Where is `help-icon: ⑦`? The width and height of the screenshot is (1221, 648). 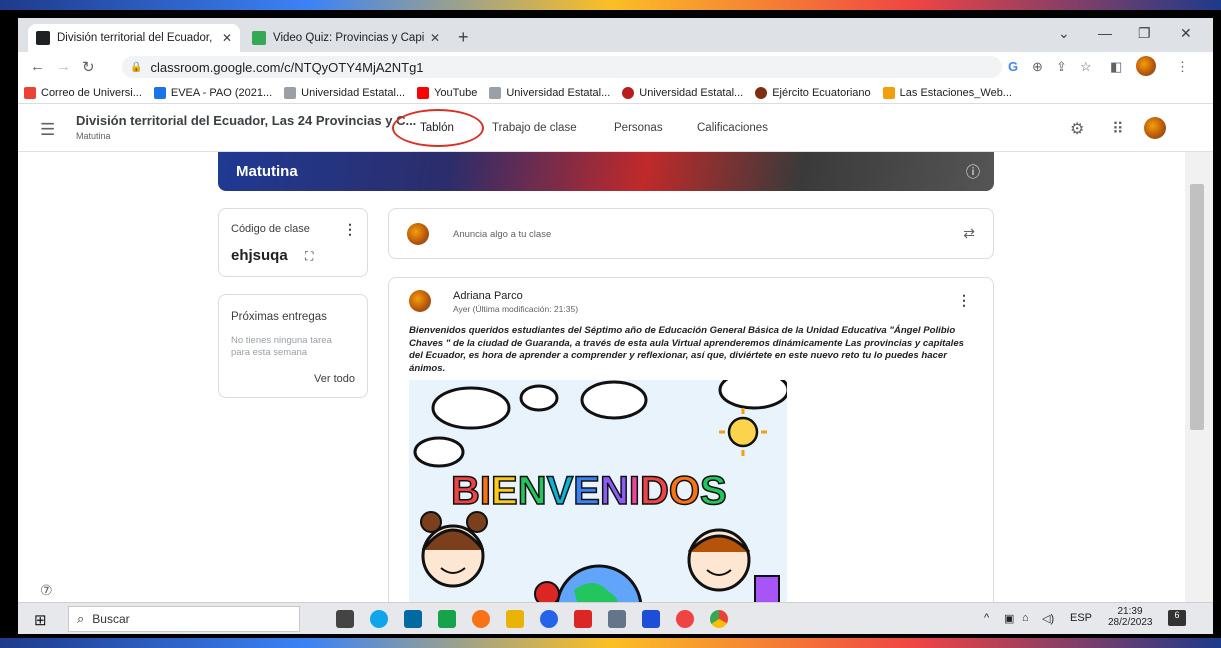
help-icon: ⑦ is located at coordinates (46, 590).